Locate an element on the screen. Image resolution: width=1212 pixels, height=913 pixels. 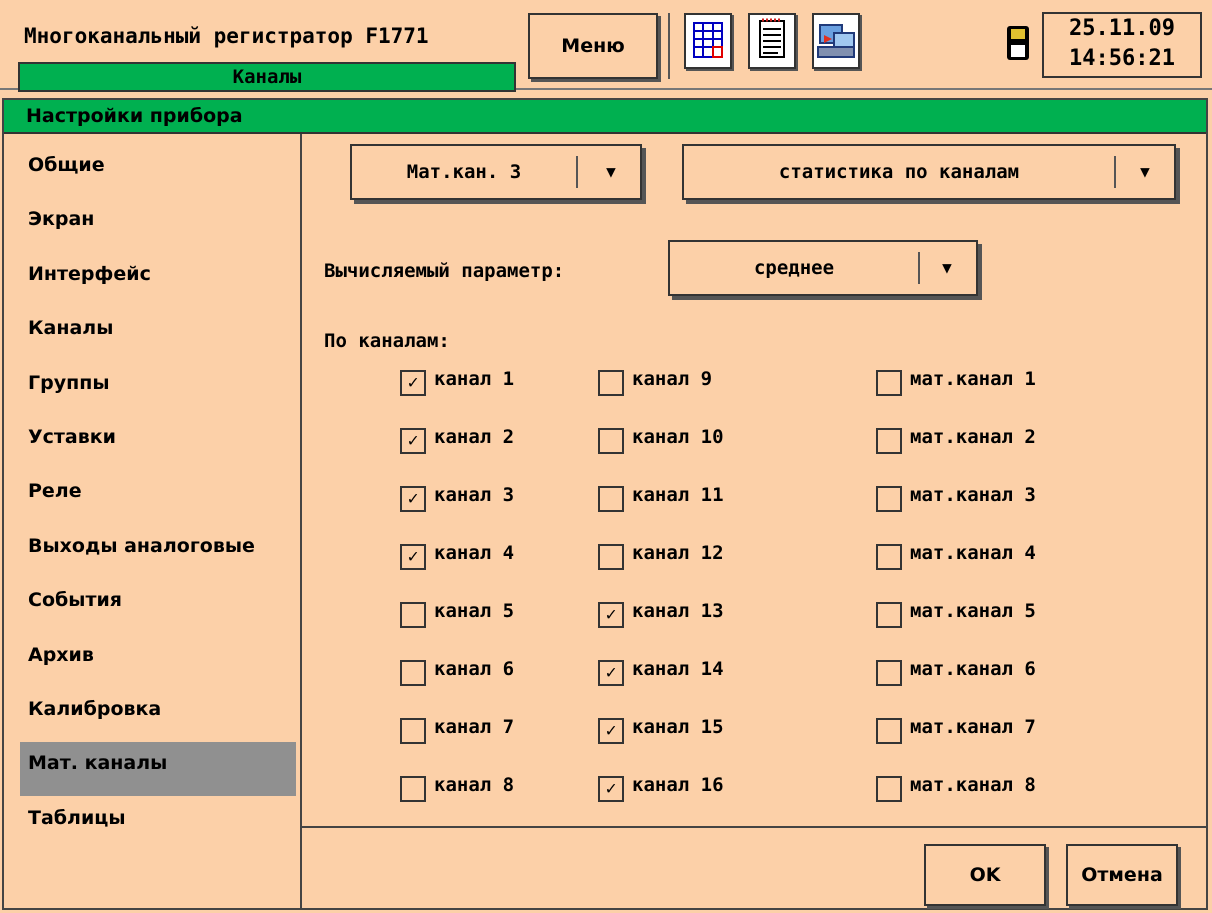
math-channel-value: Мат.кан. 3 is located at coordinates (464, 172).